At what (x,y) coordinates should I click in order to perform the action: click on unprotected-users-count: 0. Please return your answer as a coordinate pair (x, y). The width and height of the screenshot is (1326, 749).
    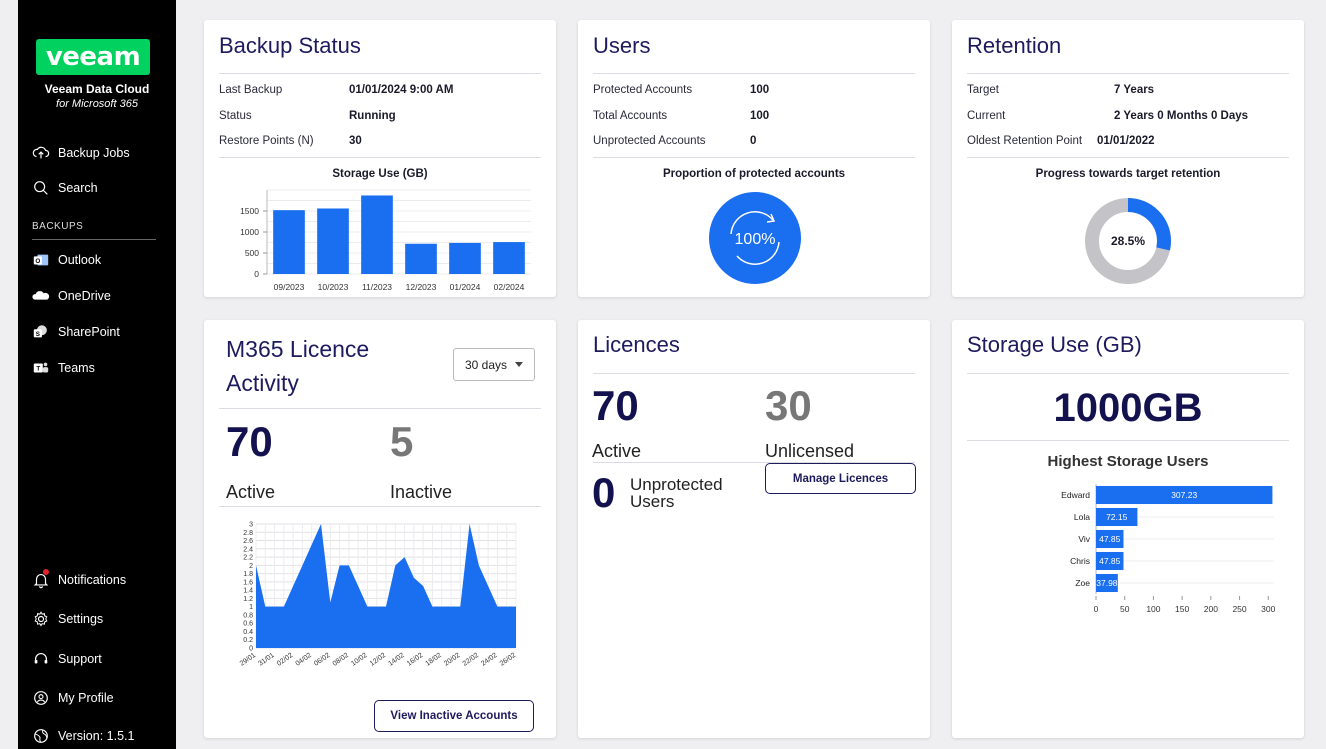
    Looking at the image, I should click on (604, 492).